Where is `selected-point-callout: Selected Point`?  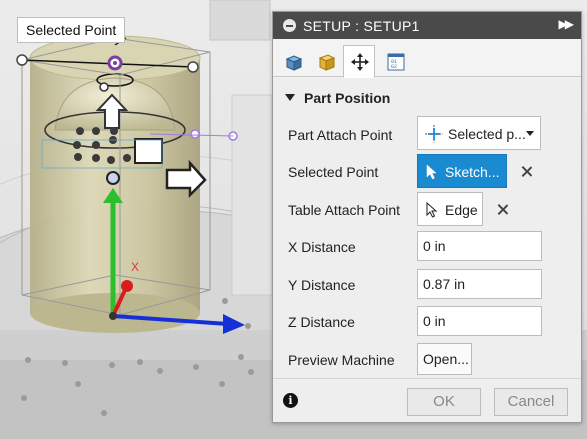
selected-point-callout: Selected Point is located at coordinates (71, 30).